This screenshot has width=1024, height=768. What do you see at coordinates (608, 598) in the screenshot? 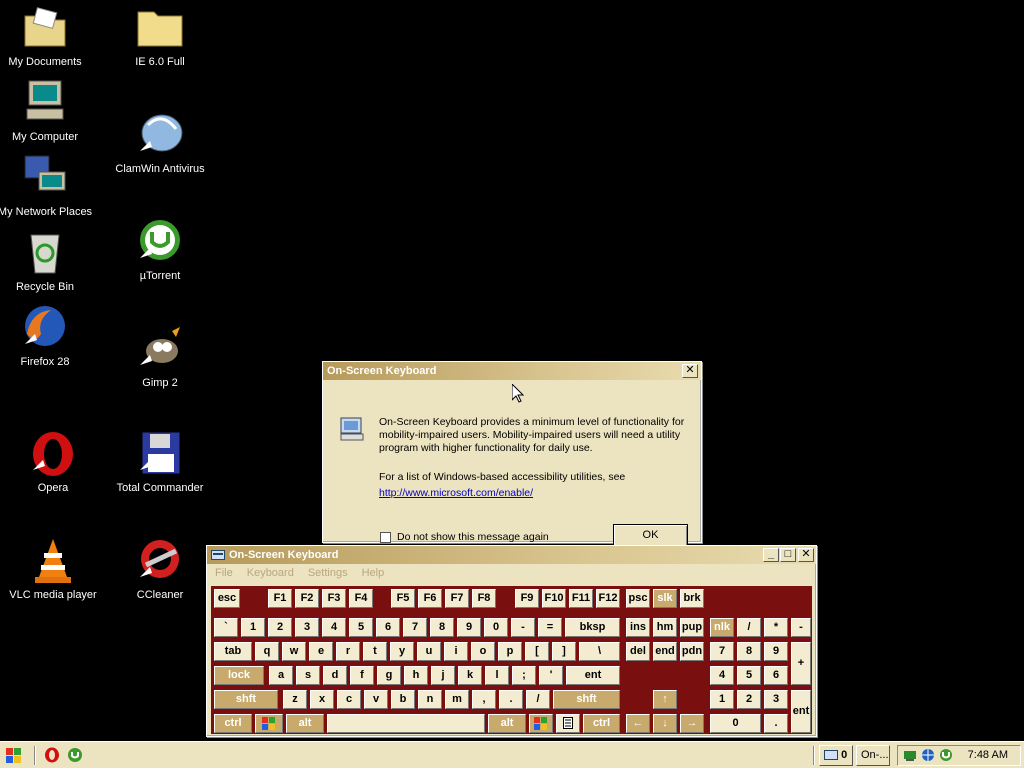
I see `key-f12: F12` at bounding box center [608, 598].